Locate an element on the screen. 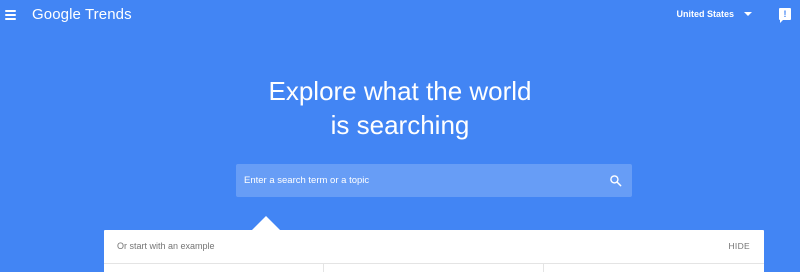  hide-button: HIDE is located at coordinates (739, 246).